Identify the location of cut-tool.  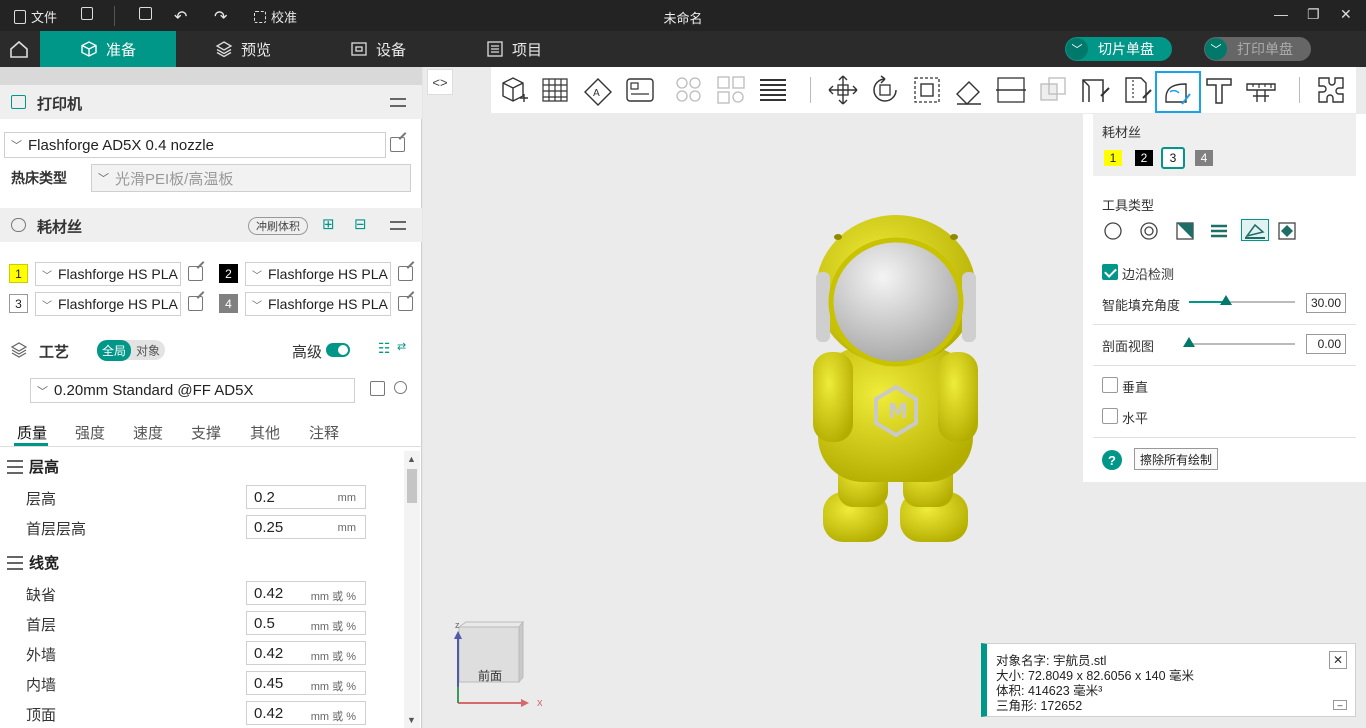
(1011, 90).